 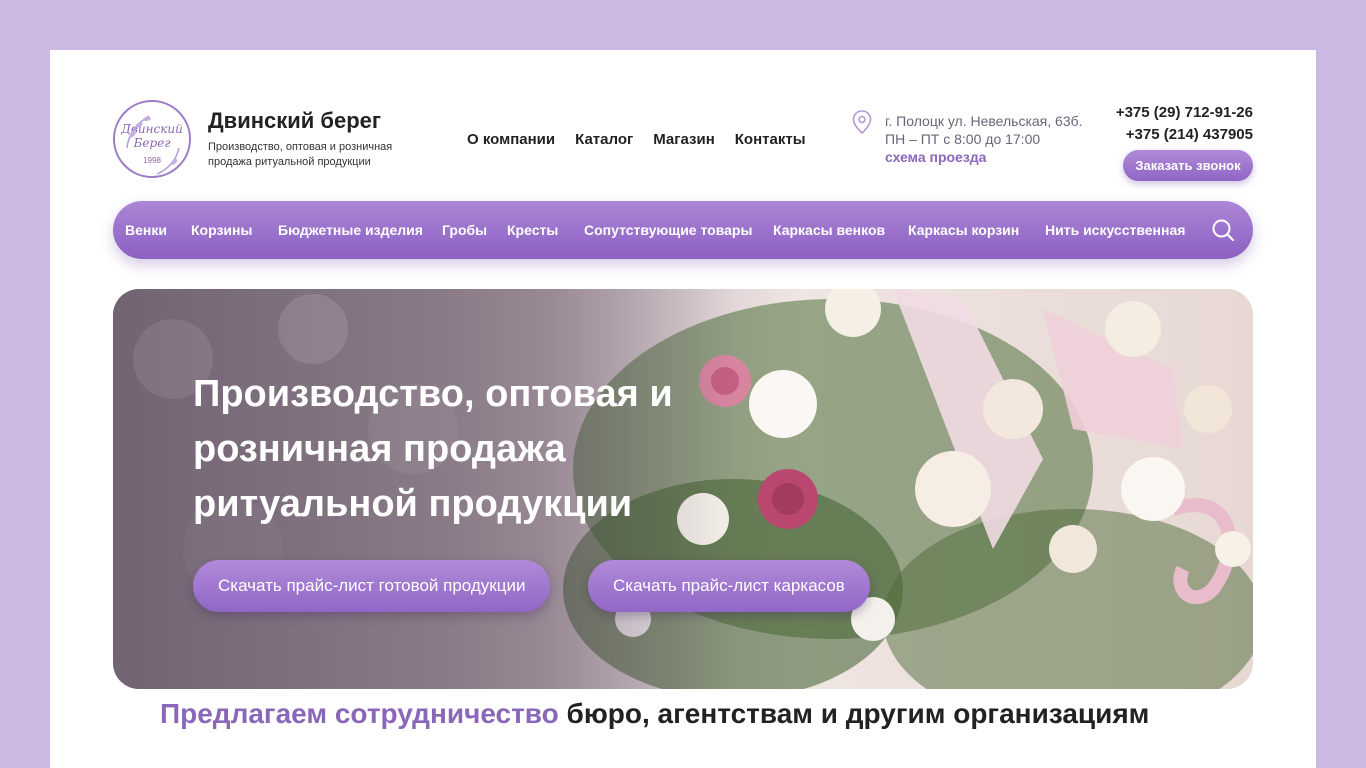 What do you see at coordinates (294, 121) in the screenshot?
I see `brand-title: Двинский берег` at bounding box center [294, 121].